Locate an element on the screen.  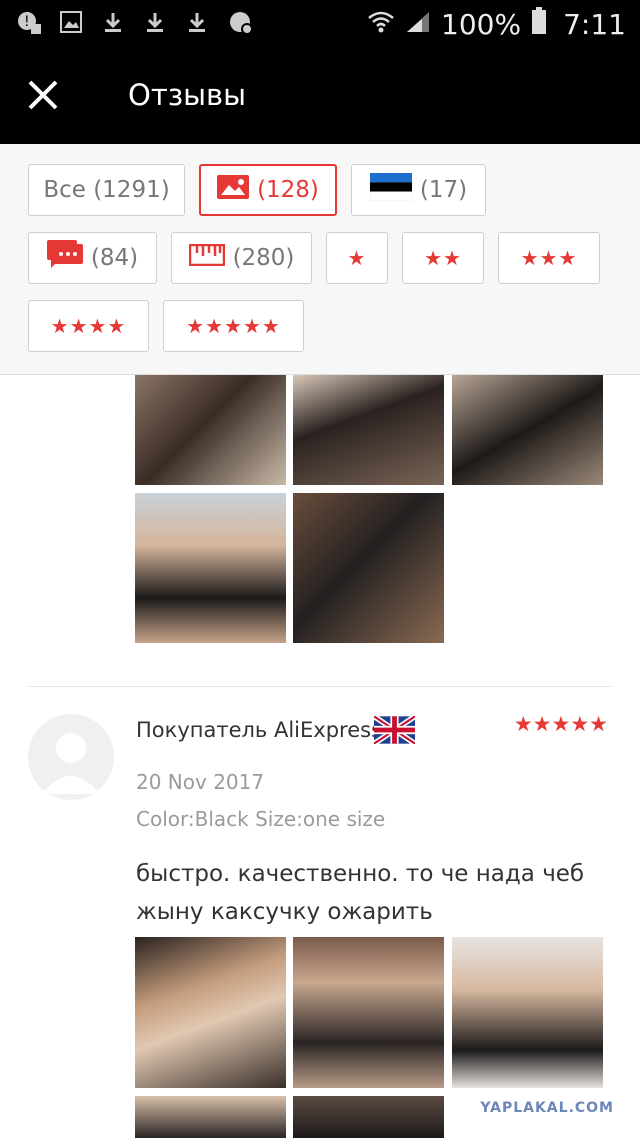
filter-photos: (128) is located at coordinates (268, 190).